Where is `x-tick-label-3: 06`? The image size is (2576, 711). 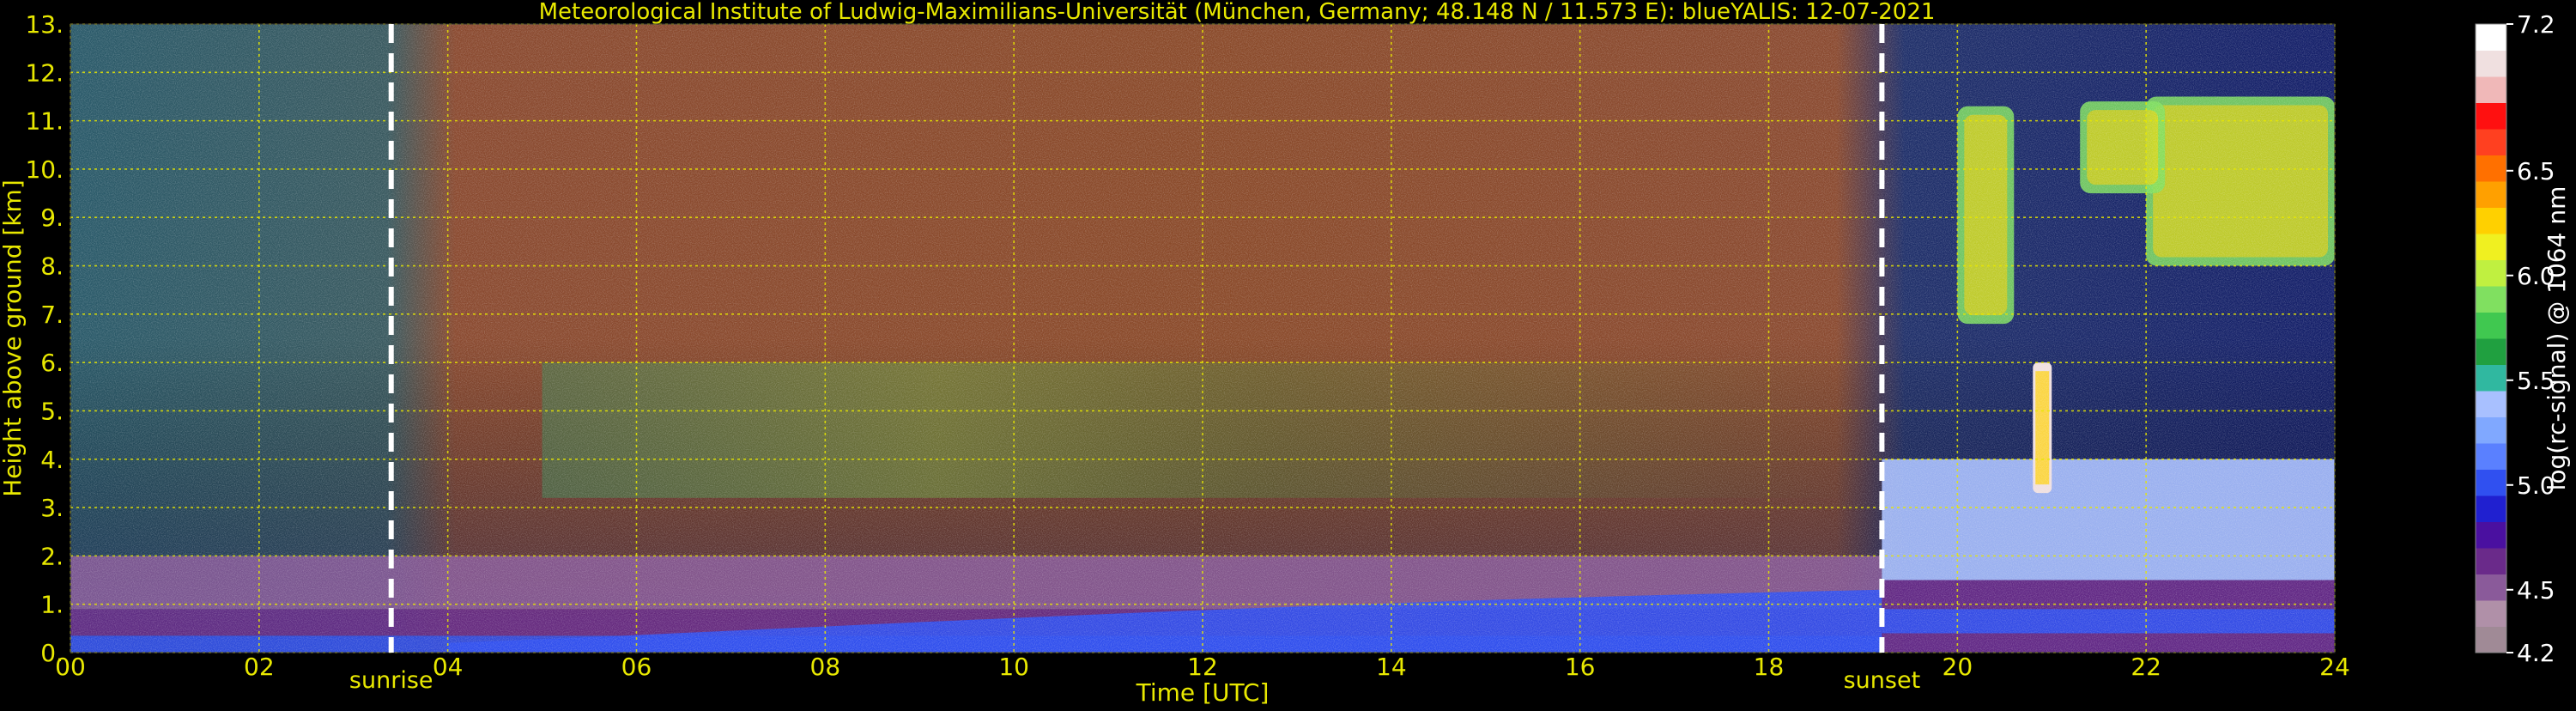
x-tick-label-3: 06 is located at coordinates (636, 667).